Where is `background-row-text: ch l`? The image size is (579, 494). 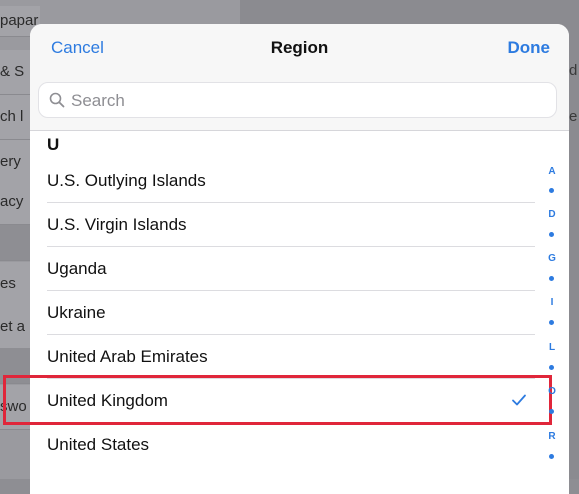 background-row-text: ch l is located at coordinates (12, 116).